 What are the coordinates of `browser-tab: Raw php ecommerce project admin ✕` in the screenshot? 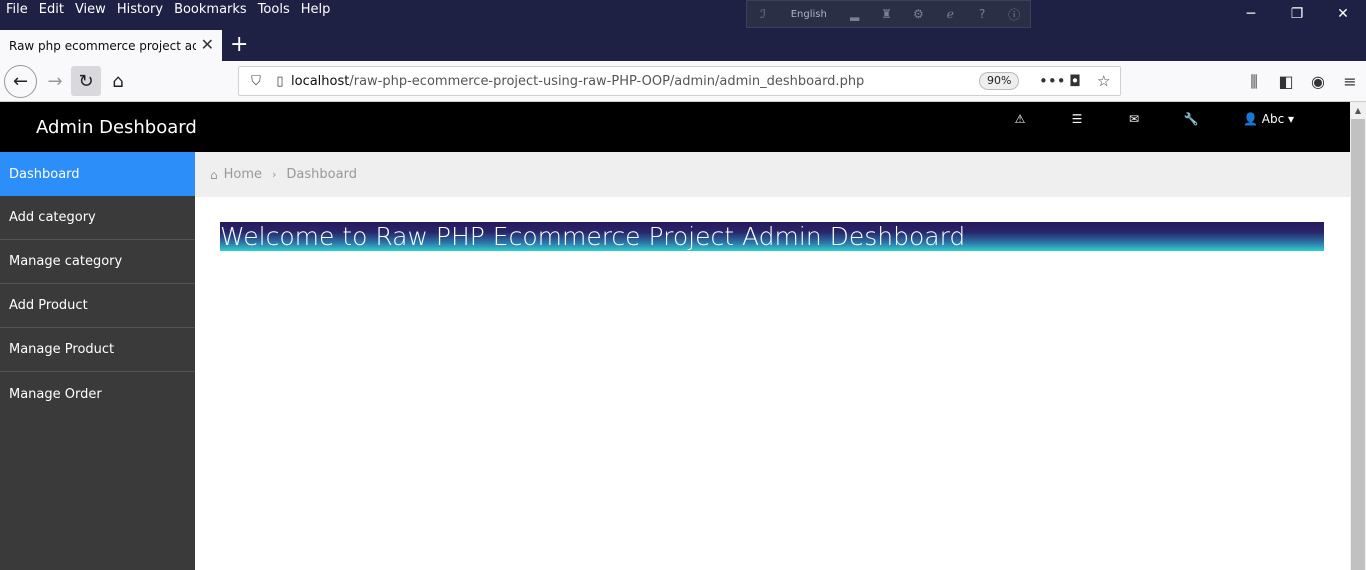 It's located at (111, 45).